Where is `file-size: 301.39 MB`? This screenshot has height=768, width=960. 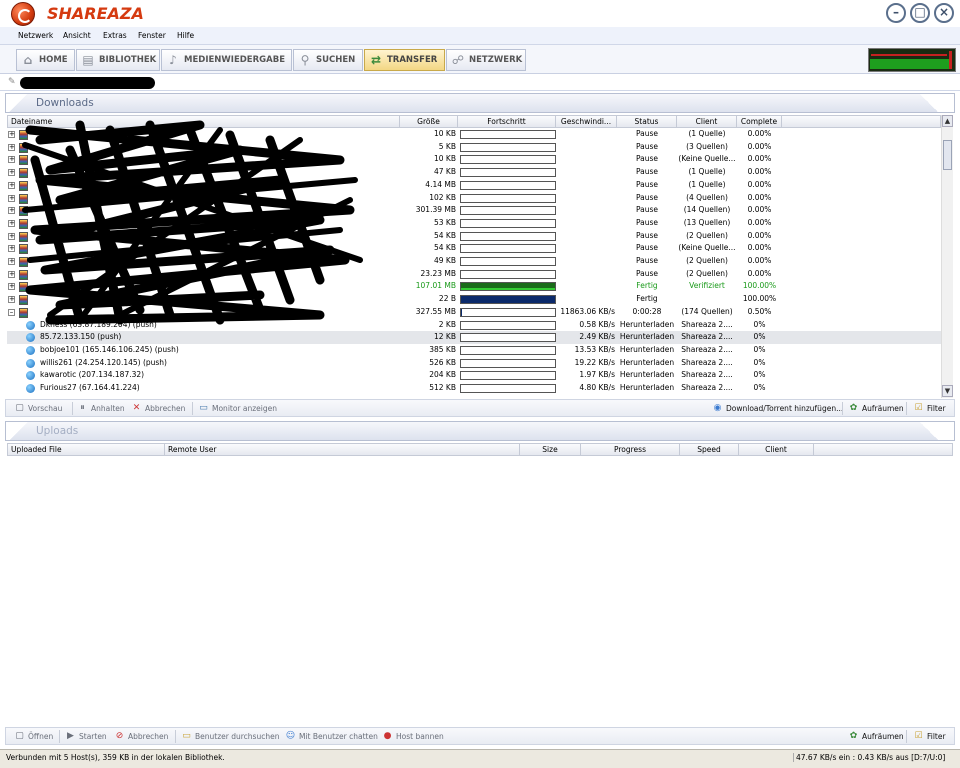 file-size: 301.39 MB is located at coordinates (435, 210).